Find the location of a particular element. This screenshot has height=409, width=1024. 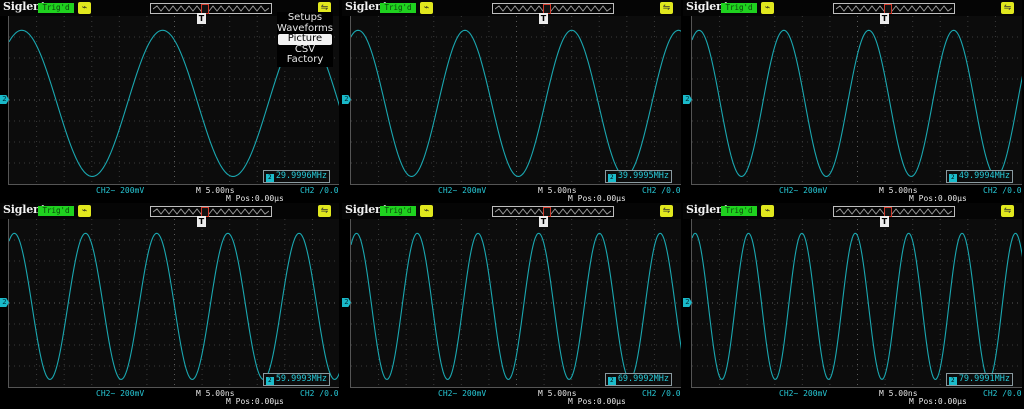

waveform-display: 2 79.9991MHz is located at coordinates (856, 303).